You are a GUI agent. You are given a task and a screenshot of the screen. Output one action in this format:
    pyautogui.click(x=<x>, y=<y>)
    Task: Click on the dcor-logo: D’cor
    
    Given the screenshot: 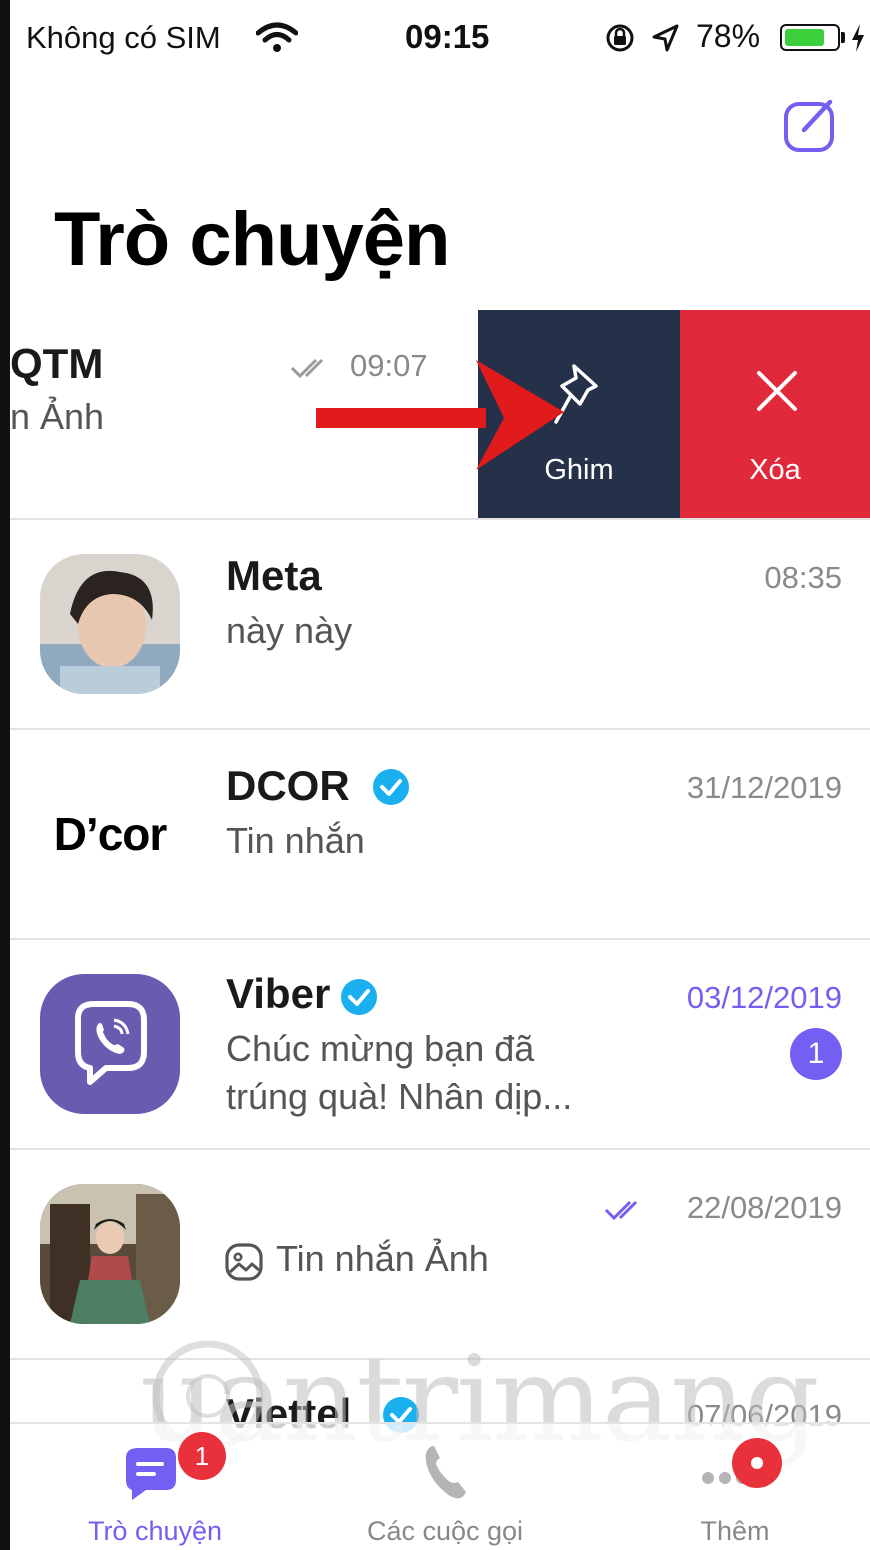 What is the action you would take?
    pyautogui.click(x=110, y=834)
    